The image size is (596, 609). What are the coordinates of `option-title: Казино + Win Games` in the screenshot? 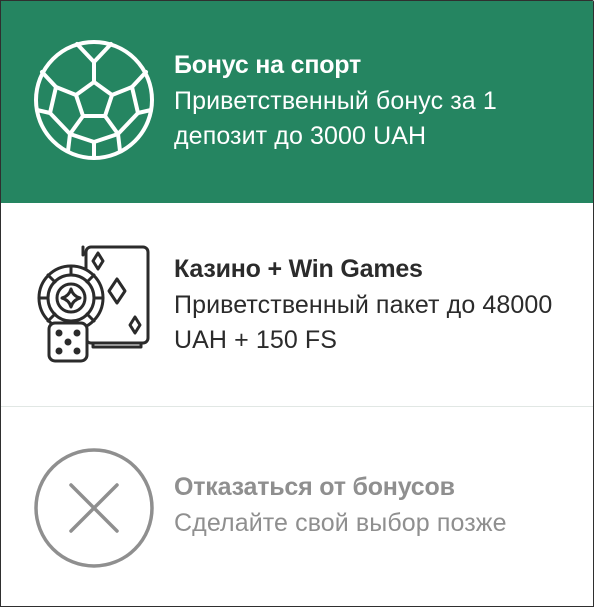 It's located at (298, 269).